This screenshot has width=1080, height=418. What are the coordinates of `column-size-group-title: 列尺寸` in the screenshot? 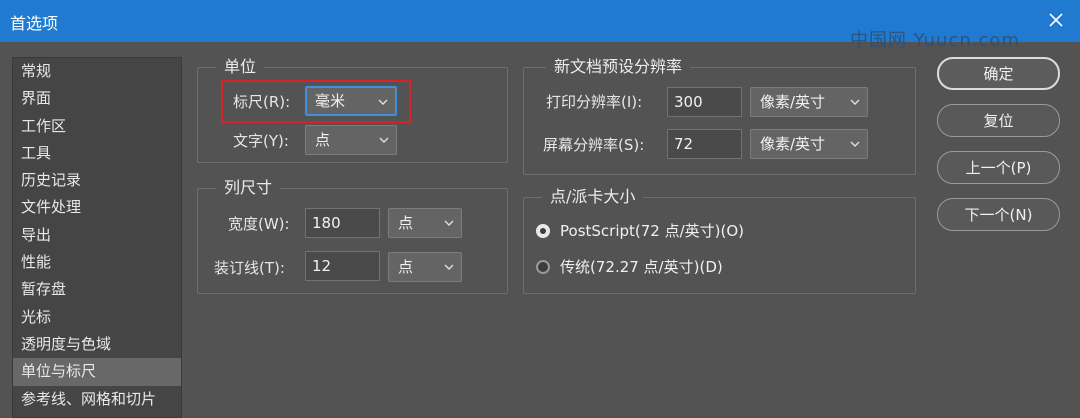 It's located at (248, 188).